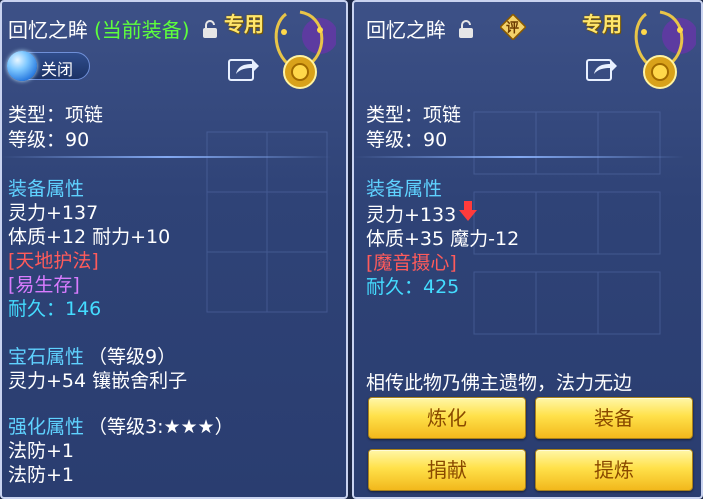 The image size is (703, 499). What do you see at coordinates (46, 357) in the screenshot?
I see `gem-attr-header: 宝石属性` at bounding box center [46, 357].